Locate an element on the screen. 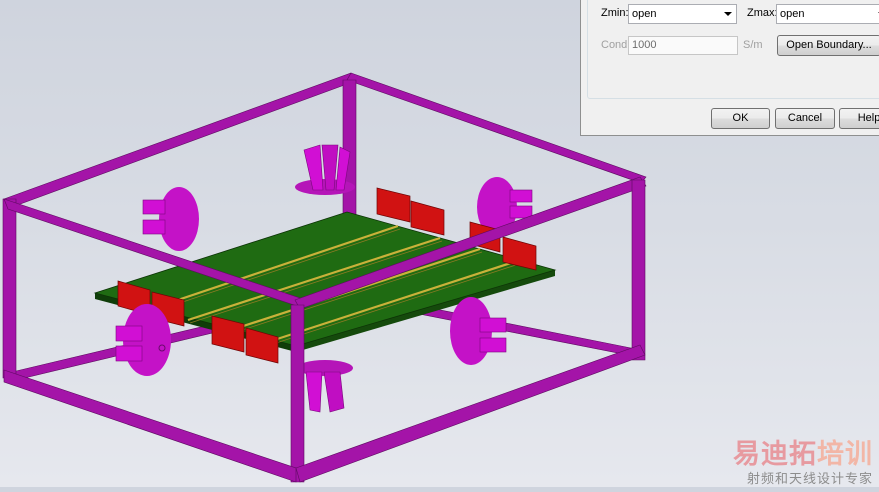 The height and width of the screenshot is (492, 879). zmin-select: open is located at coordinates (682, 14).